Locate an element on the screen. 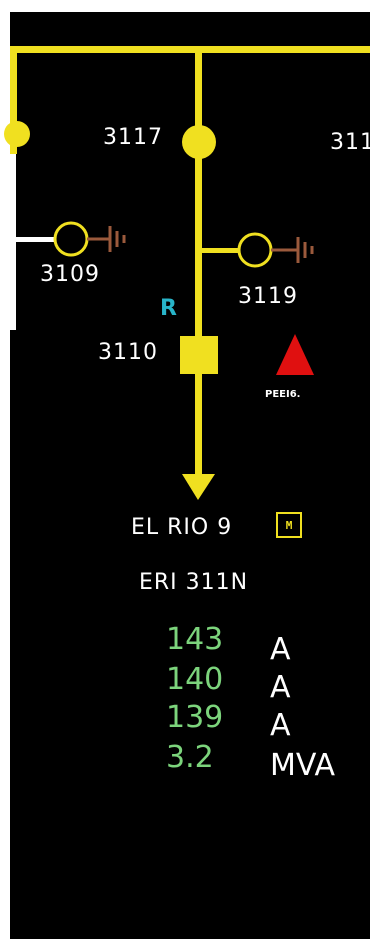  manual-mode-letter: M is located at coordinates (289, 525).